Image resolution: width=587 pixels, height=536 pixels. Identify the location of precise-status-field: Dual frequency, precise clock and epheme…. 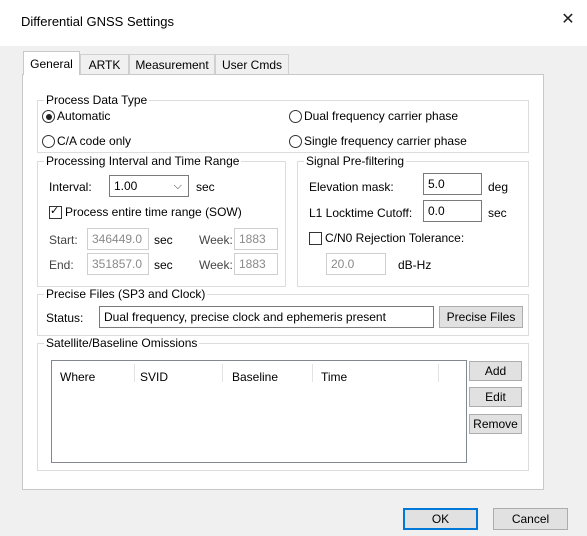
(266, 317).